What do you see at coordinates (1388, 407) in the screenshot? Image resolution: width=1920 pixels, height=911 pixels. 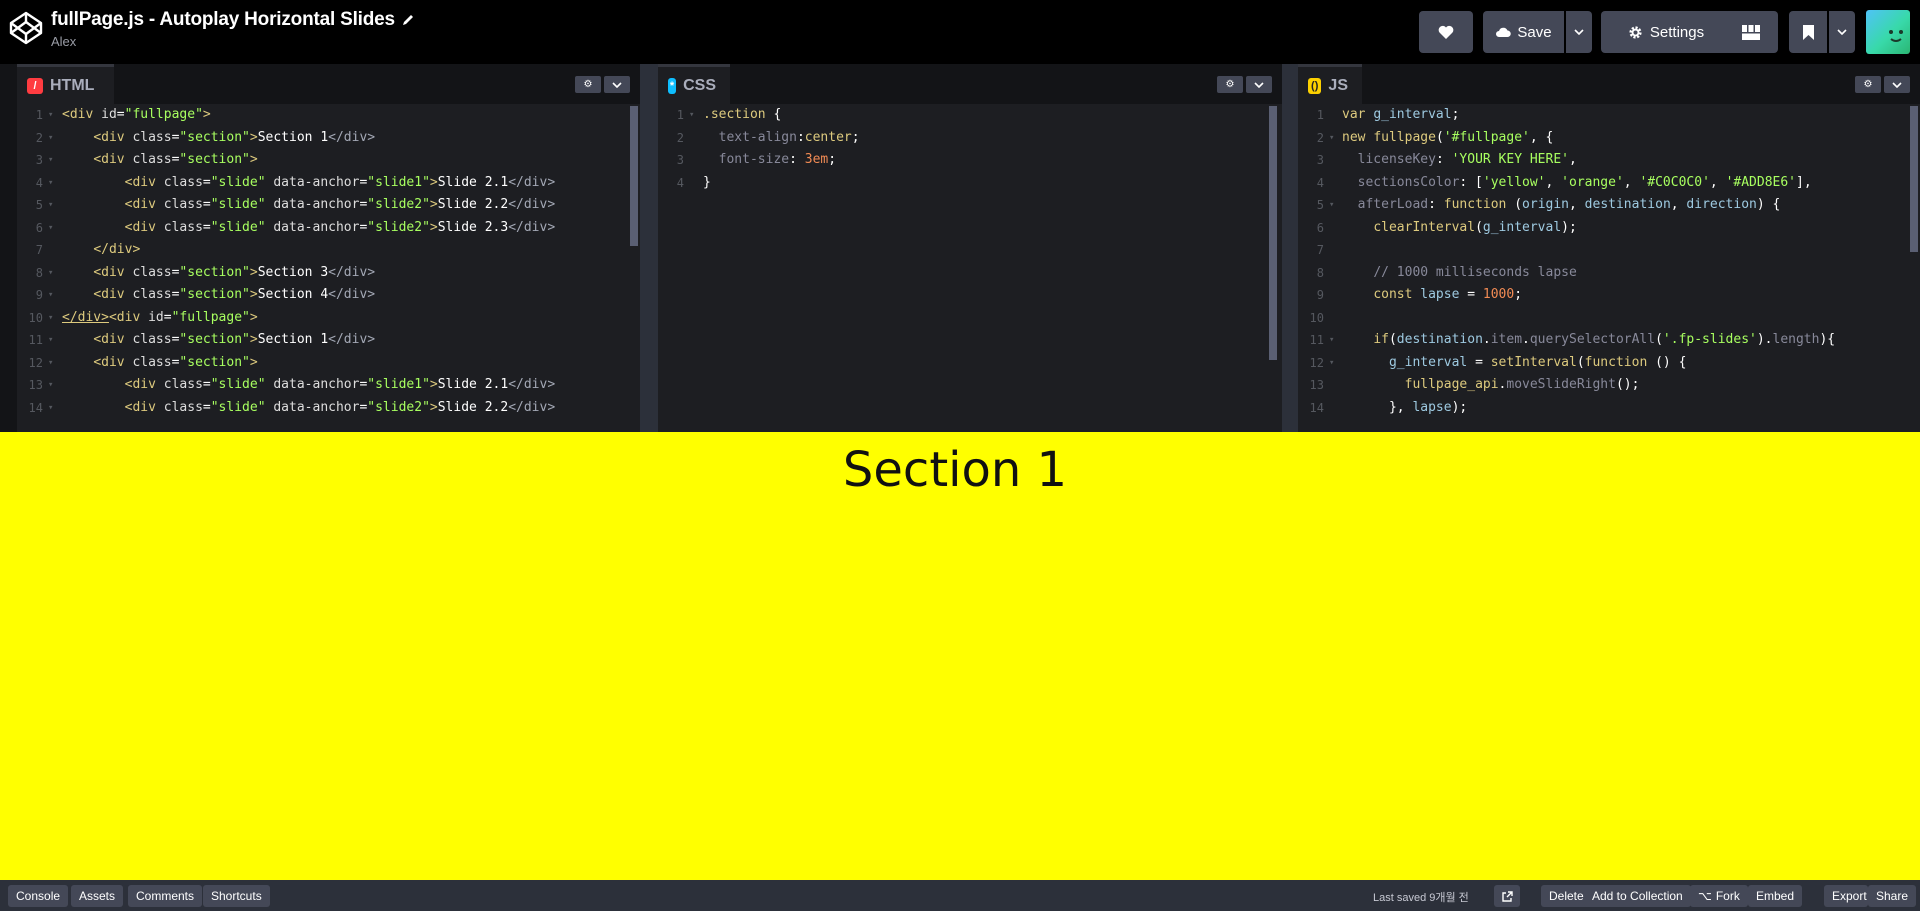 I see `code-line: 14 }, lapse);` at bounding box center [1388, 407].